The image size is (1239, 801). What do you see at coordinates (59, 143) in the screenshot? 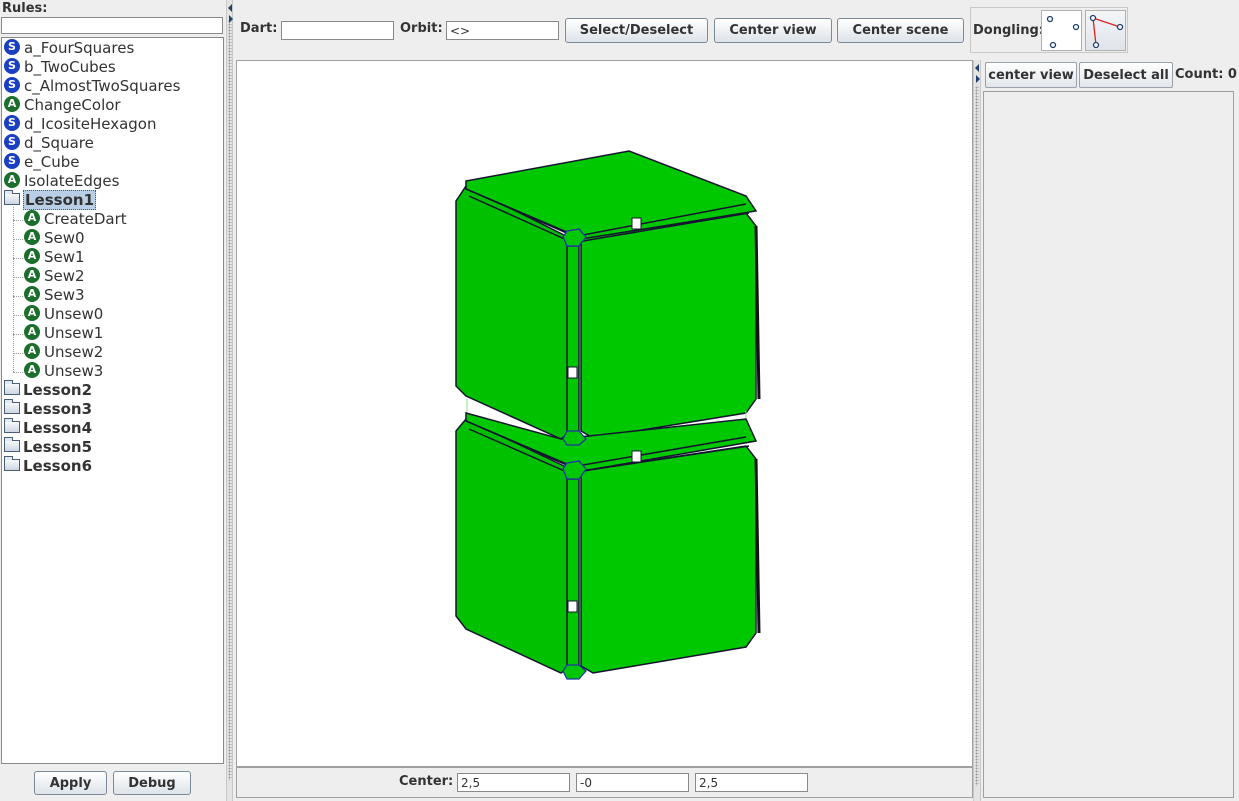
I see `tree-item-label: d_Square` at bounding box center [59, 143].